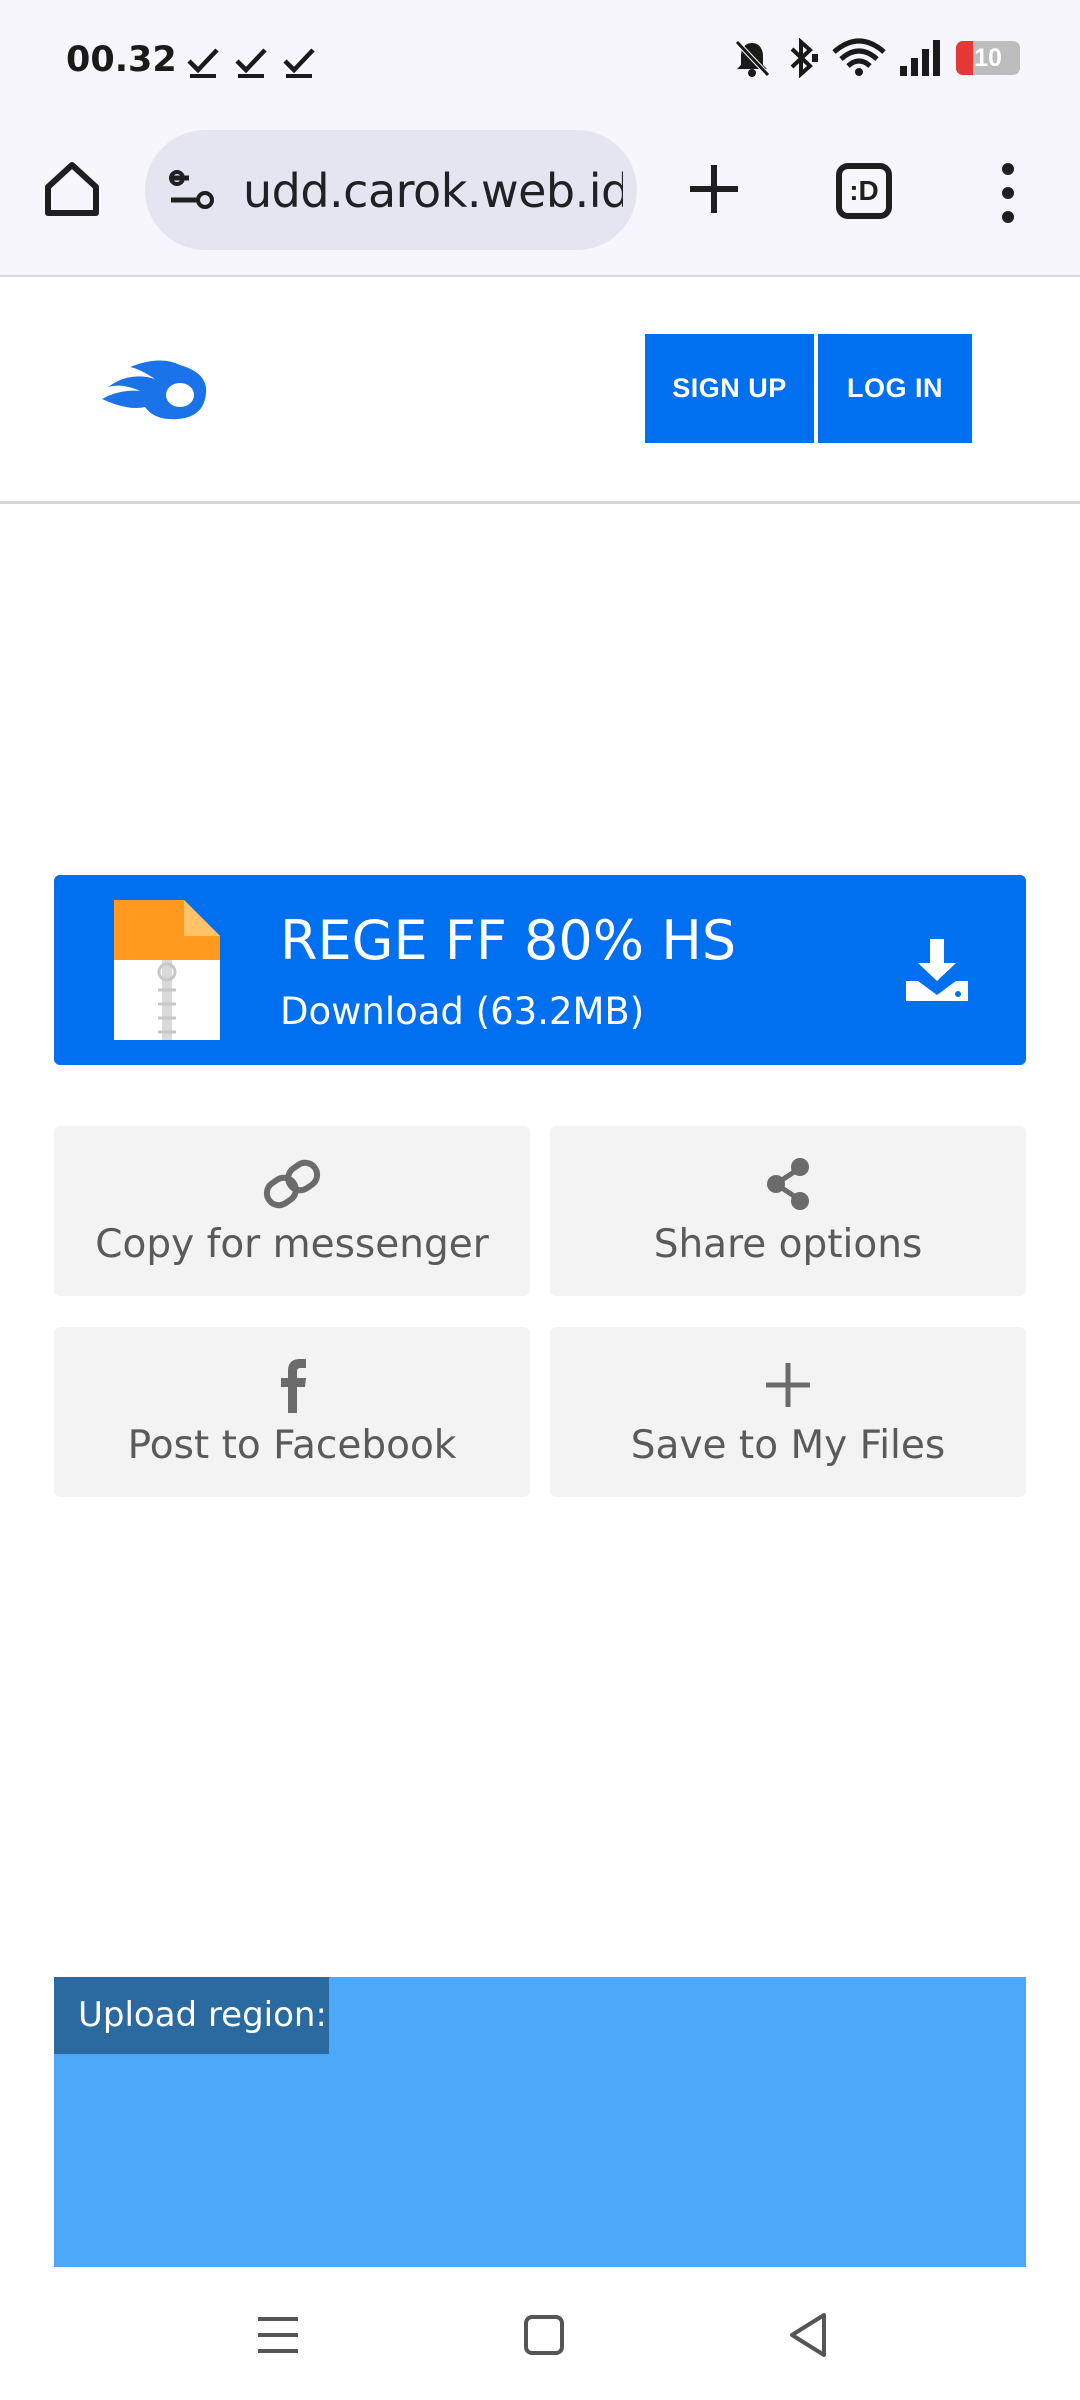 Image resolution: width=1080 pixels, height=2400 pixels. I want to click on notification-icons, so click(251, 61).